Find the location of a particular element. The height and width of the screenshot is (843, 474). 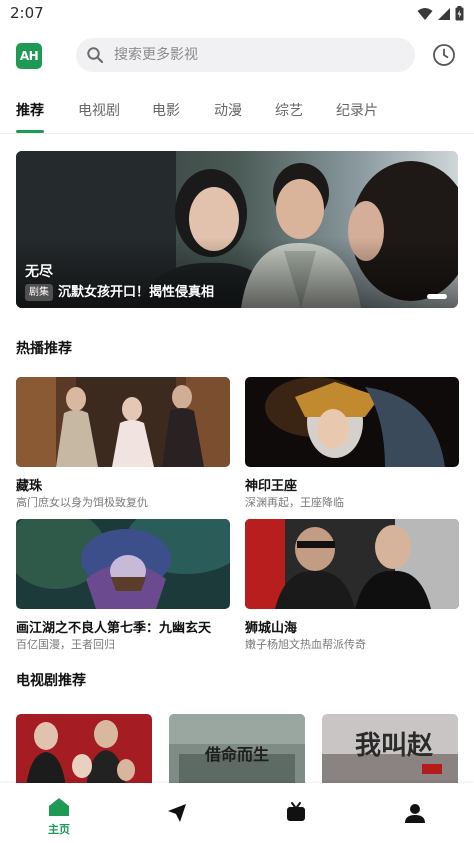

card-title: 画江湖之不良人第七季：九幽玄天 is located at coordinates (114, 628).